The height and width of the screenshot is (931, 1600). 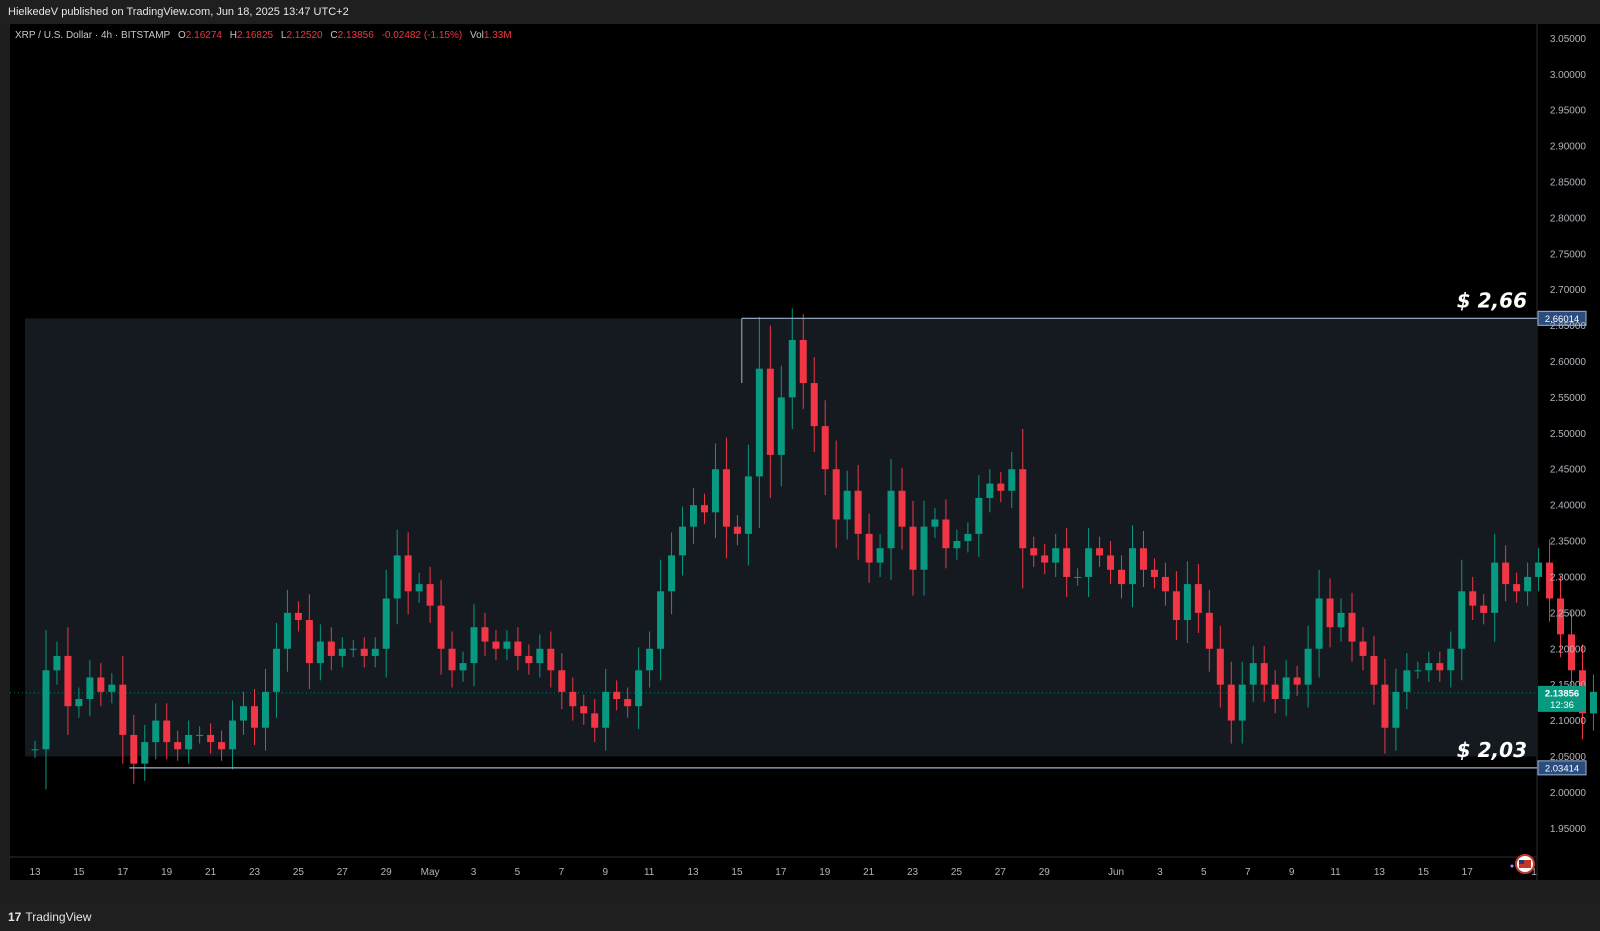 What do you see at coordinates (1568, 649) in the screenshot?
I see `price-tick-label: 2.20000` at bounding box center [1568, 649].